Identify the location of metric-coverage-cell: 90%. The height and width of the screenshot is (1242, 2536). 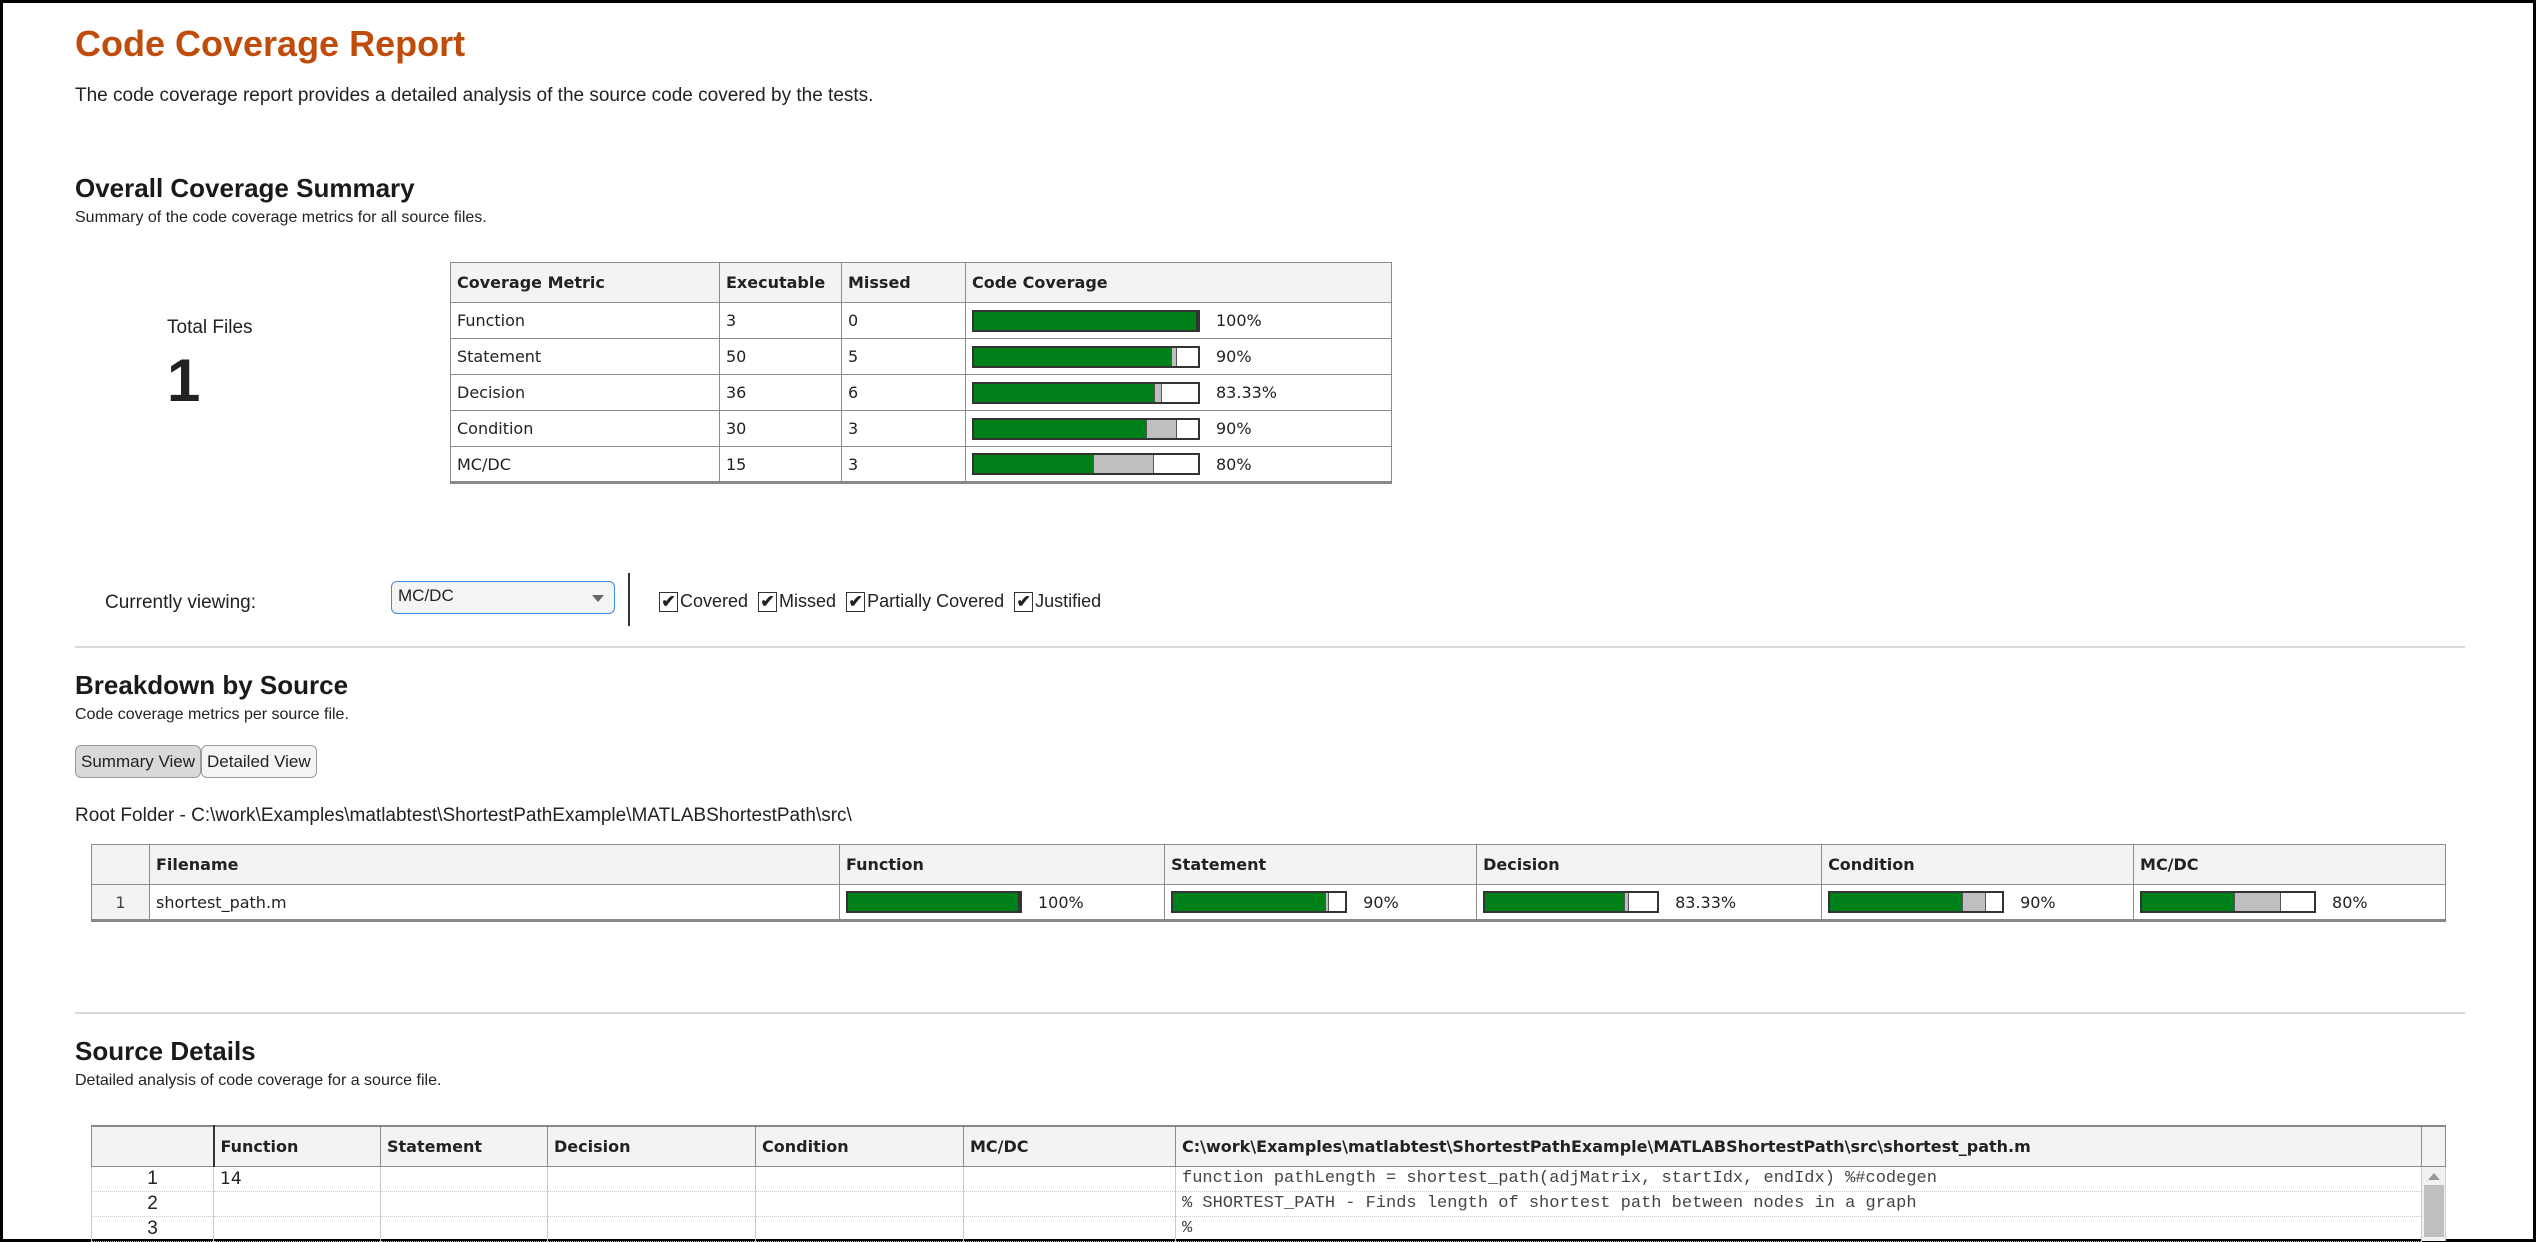
(1978, 903).